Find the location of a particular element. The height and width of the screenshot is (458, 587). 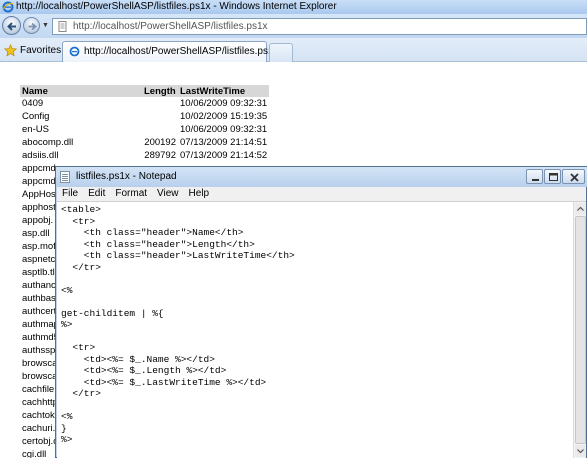

forward-button is located at coordinates (31, 25).